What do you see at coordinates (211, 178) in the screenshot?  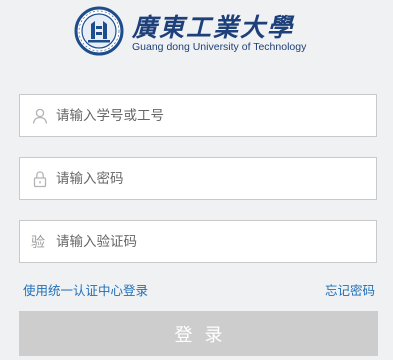 I see `password-input` at bounding box center [211, 178].